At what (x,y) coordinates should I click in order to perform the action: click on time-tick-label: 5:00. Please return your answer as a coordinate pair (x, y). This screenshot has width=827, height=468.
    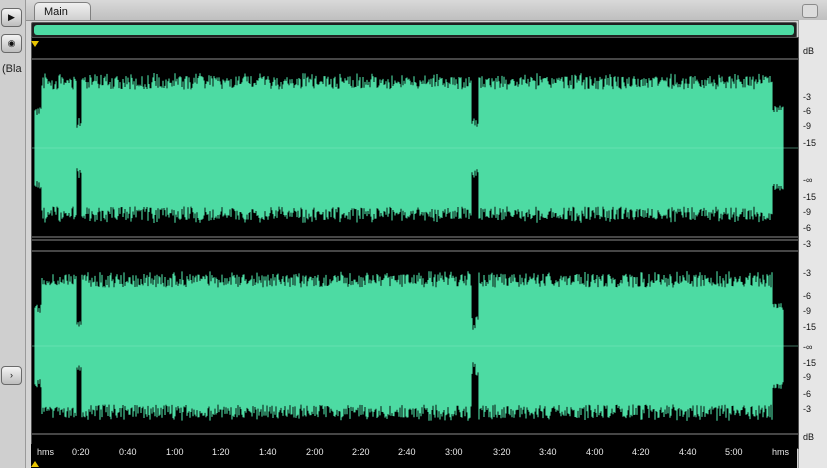
    Looking at the image, I should click on (734, 452).